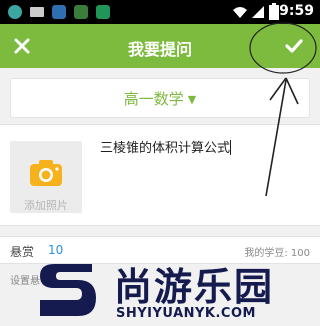  What do you see at coordinates (240, 12) in the screenshot?
I see `wifi-icon` at bounding box center [240, 12].